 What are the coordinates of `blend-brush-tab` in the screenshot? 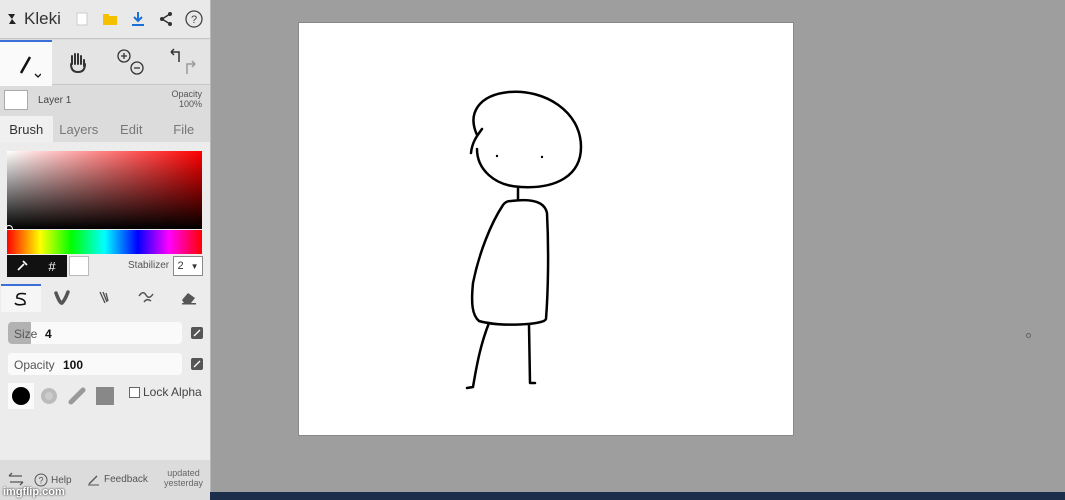 It's located at (62, 297).